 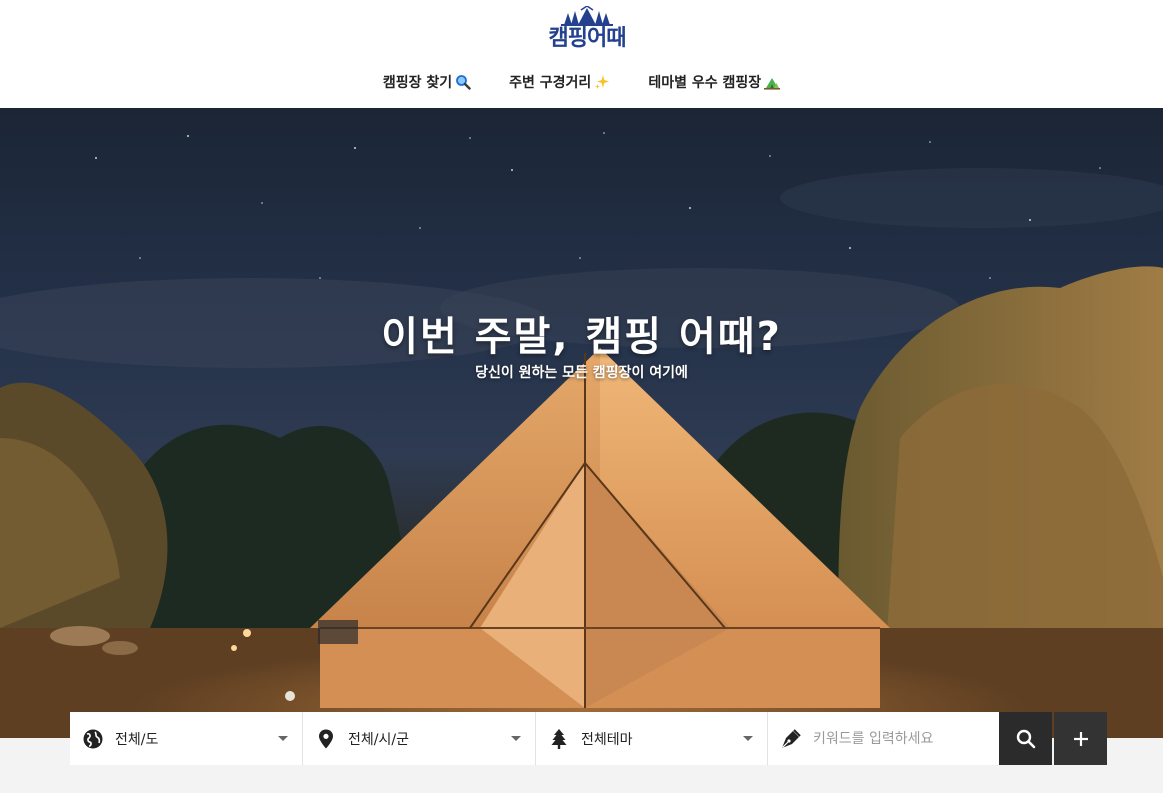 I want to click on more-options-button, so click(x=1080, y=738).